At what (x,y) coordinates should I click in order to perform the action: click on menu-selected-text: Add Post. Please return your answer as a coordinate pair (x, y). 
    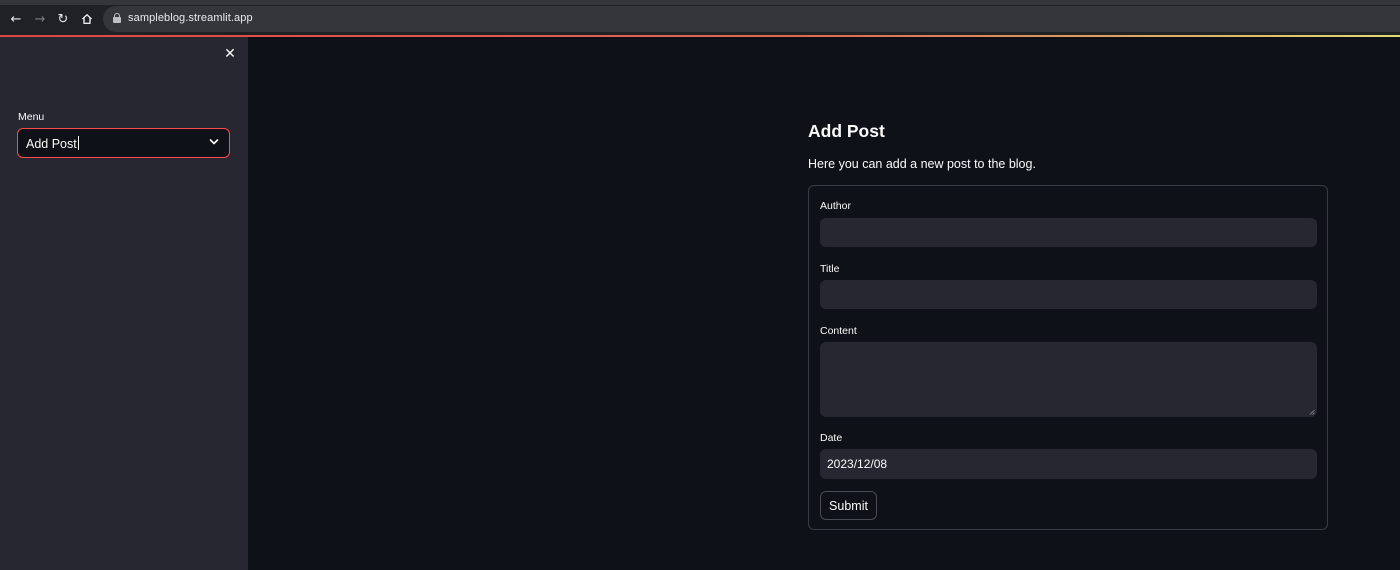
    Looking at the image, I should click on (51, 144).